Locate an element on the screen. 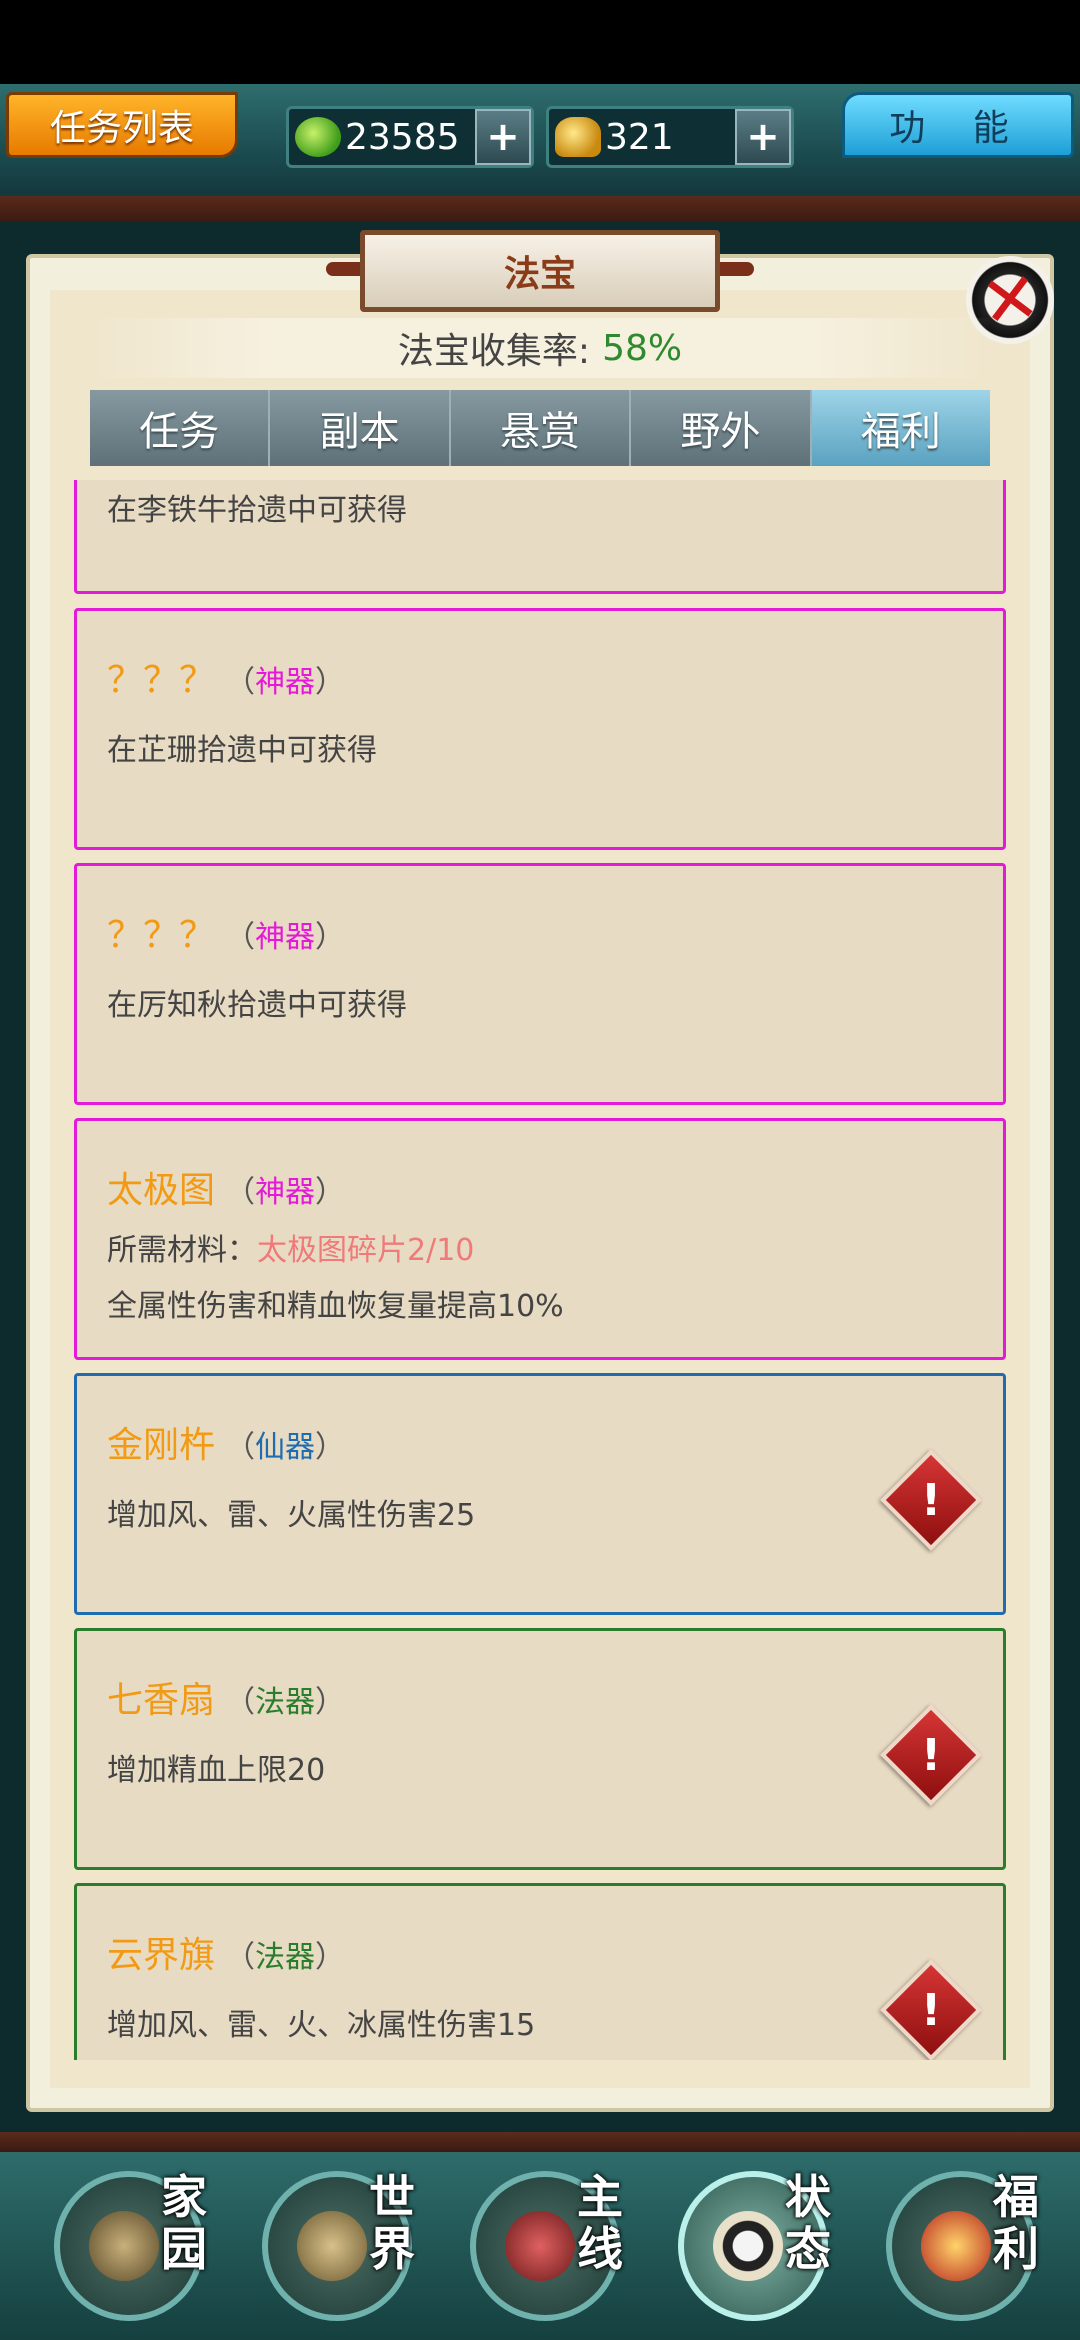 This screenshot has width=1080, height=2340. treasure-desc: 全属性伤害和精血恢复量提高10% is located at coordinates (335, 1306).